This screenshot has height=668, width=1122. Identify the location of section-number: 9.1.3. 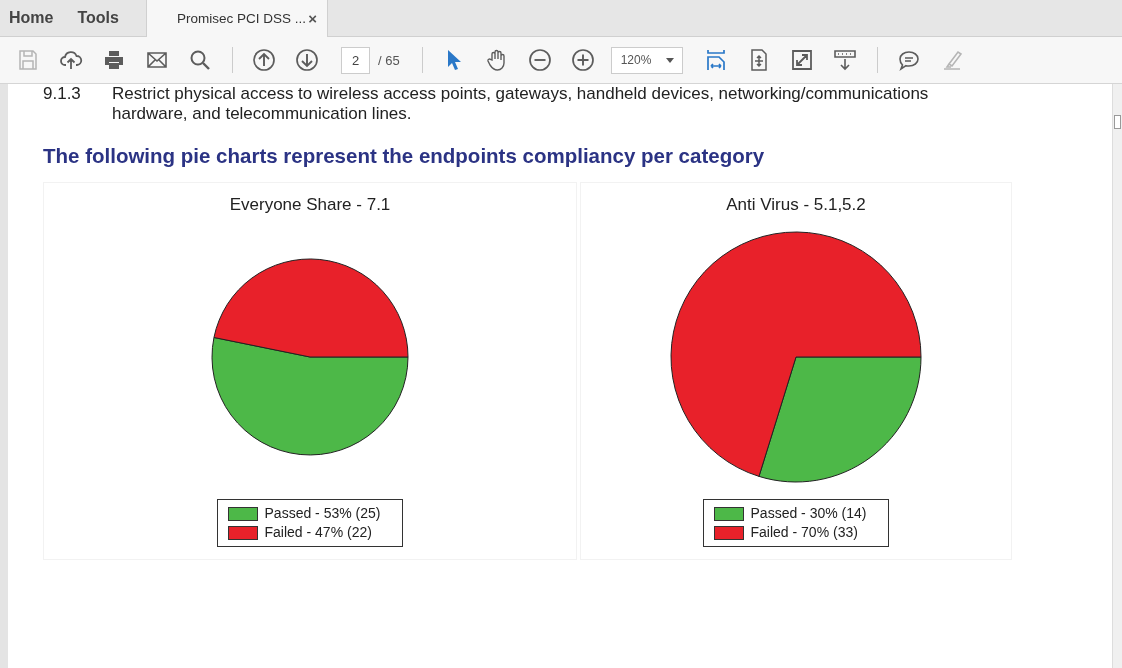
(62, 94).